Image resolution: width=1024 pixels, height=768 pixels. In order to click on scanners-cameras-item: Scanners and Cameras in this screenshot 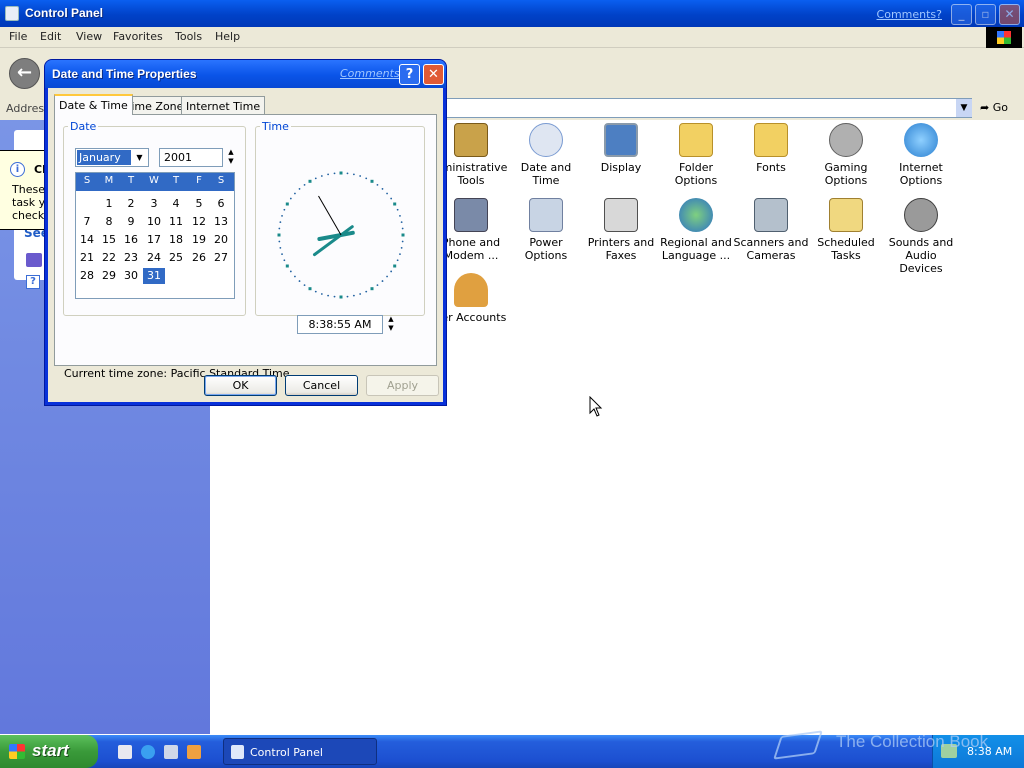, I will do `click(771, 230)`.